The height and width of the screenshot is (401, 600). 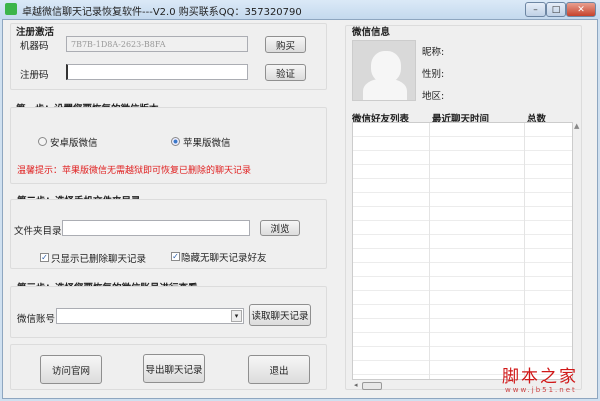 What do you see at coordinates (578, 251) in the screenshot?
I see `vertical-scrollbar: ▲` at bounding box center [578, 251].